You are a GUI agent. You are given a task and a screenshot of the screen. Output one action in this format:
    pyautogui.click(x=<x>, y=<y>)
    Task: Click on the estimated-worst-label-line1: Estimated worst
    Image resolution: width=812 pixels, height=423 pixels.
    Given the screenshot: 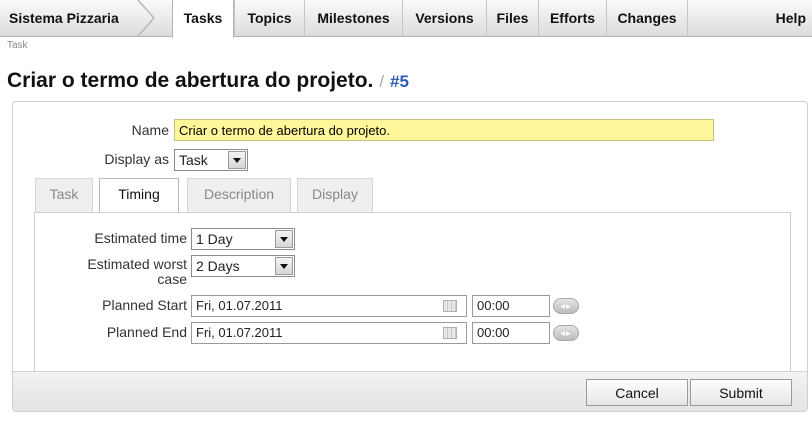 What is the action you would take?
    pyautogui.click(x=137, y=264)
    